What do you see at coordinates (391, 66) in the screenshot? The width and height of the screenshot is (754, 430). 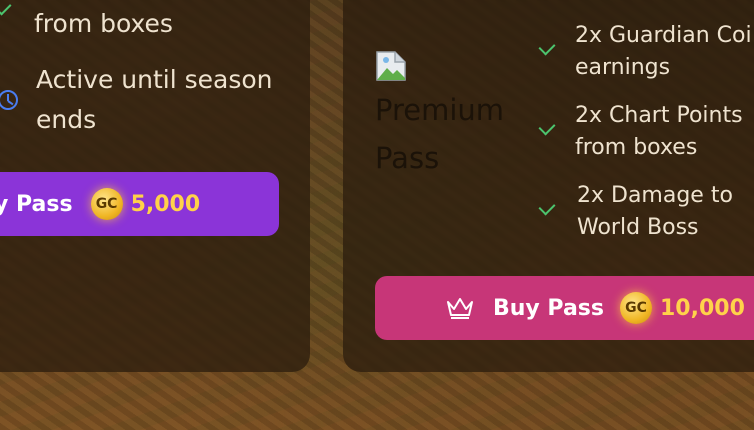 I see `broken-image-icon` at bounding box center [391, 66].